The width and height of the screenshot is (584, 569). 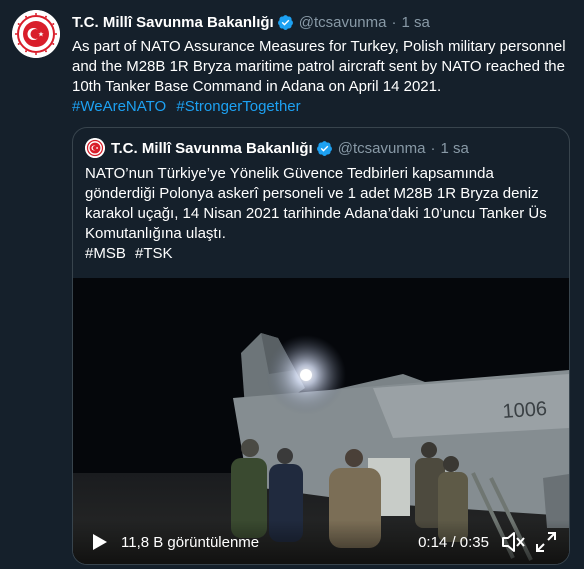 What do you see at coordinates (546, 542) in the screenshot?
I see `fullscreen-icon` at bounding box center [546, 542].